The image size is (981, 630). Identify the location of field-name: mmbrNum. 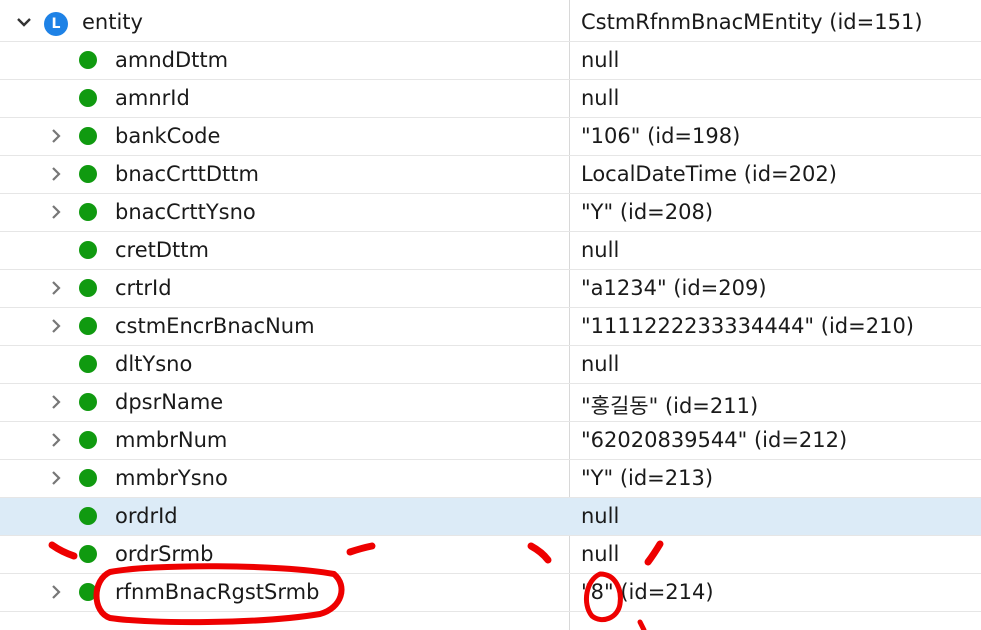
(171, 440).